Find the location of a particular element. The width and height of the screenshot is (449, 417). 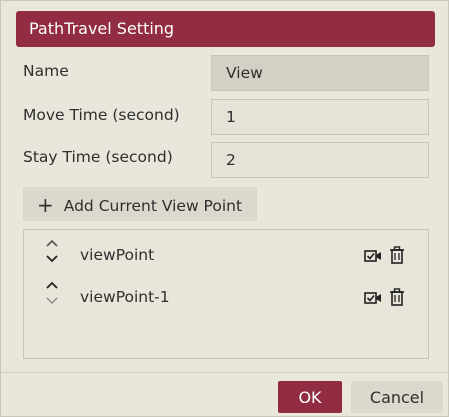

stay-time-input is located at coordinates (320, 160).